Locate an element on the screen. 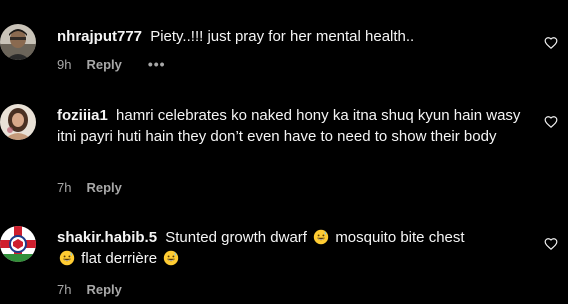 The height and width of the screenshot is (304, 568). comment-time: 9h is located at coordinates (64, 64).